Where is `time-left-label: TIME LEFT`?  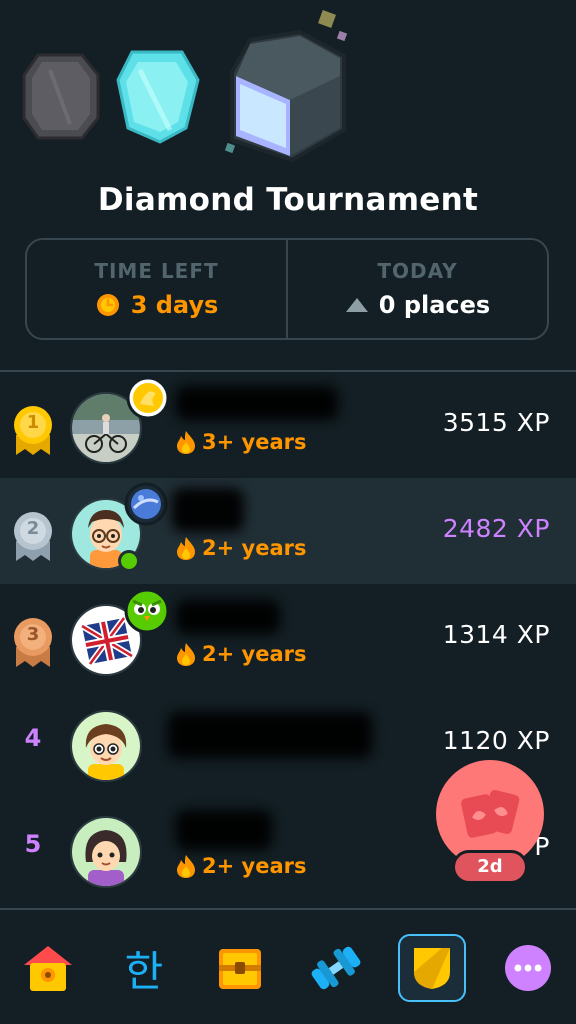
time-left-label: TIME LEFT is located at coordinates (156, 271).